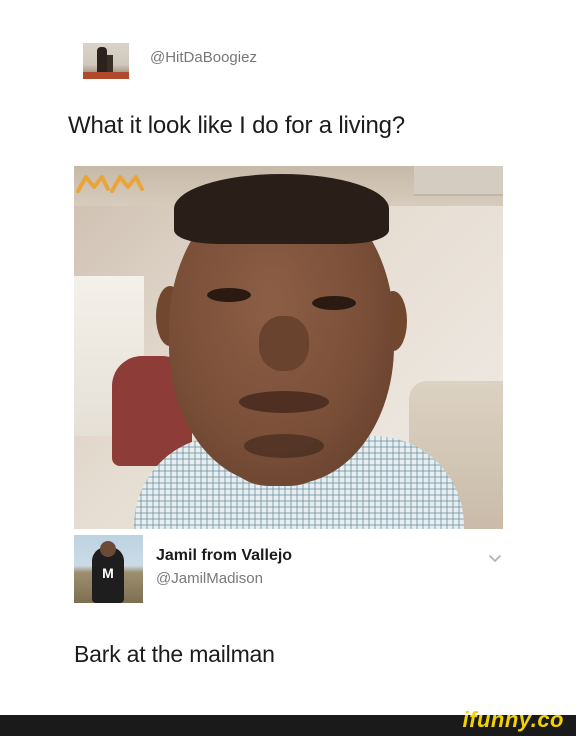  I want to click on original-poster-handle: @HitDaBoogiez, so click(203, 57).